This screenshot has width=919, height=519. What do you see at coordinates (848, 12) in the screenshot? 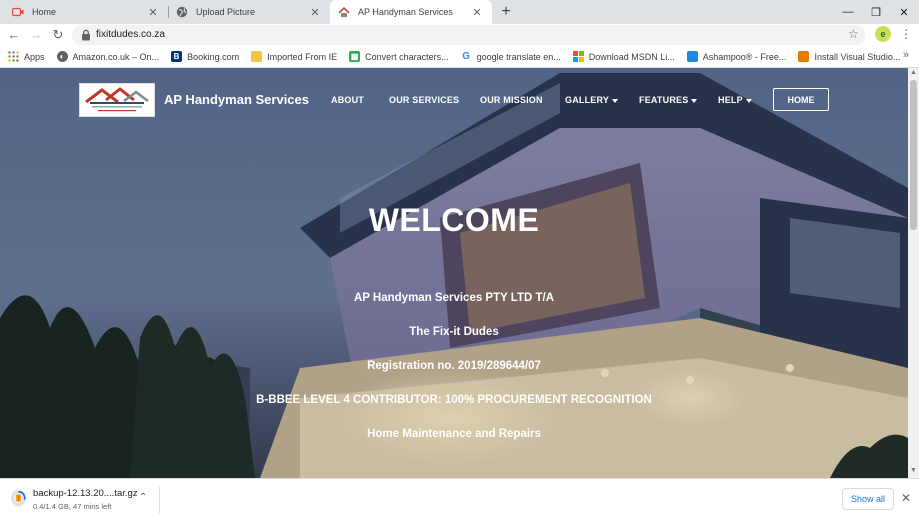
I see `minimize-icon: —` at bounding box center [848, 12].